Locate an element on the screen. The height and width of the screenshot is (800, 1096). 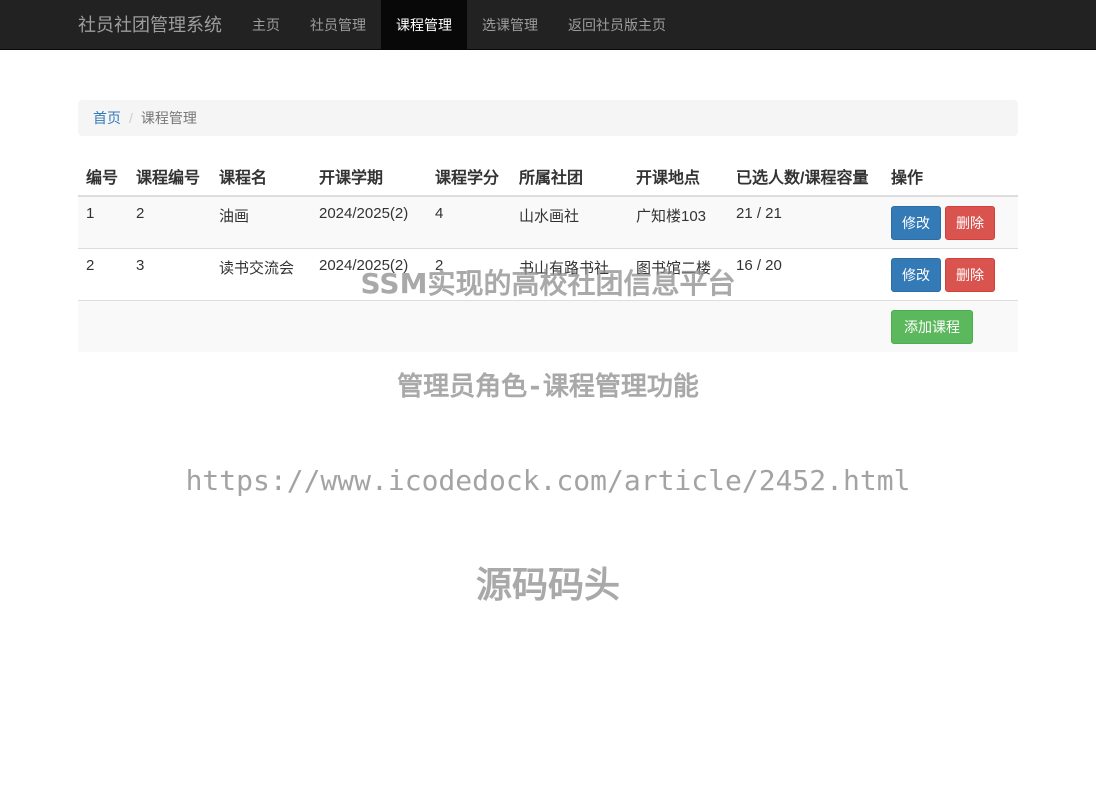
cell-course-code: 2 is located at coordinates (169, 222).